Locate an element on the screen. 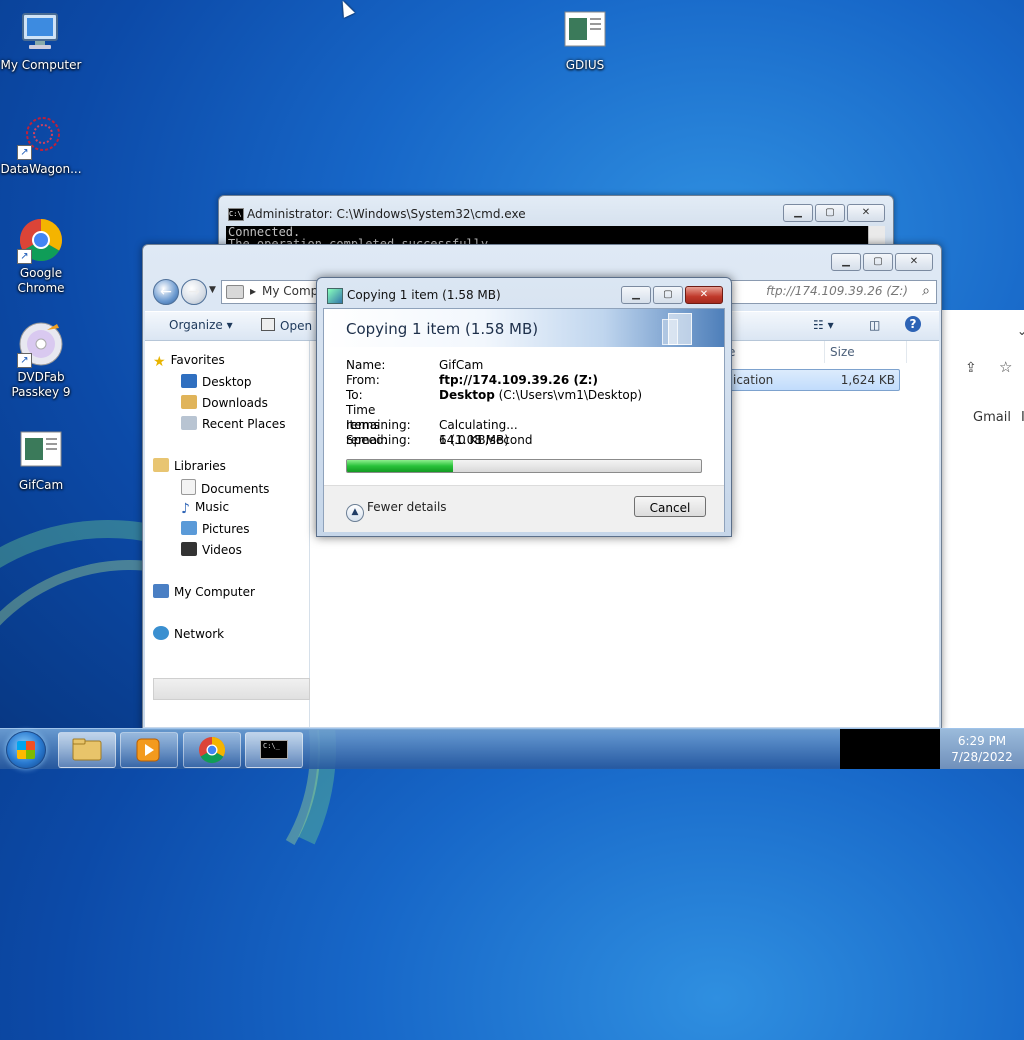 This screenshot has width=1024, height=1040. nav-documents: Documents is located at coordinates (225, 487).